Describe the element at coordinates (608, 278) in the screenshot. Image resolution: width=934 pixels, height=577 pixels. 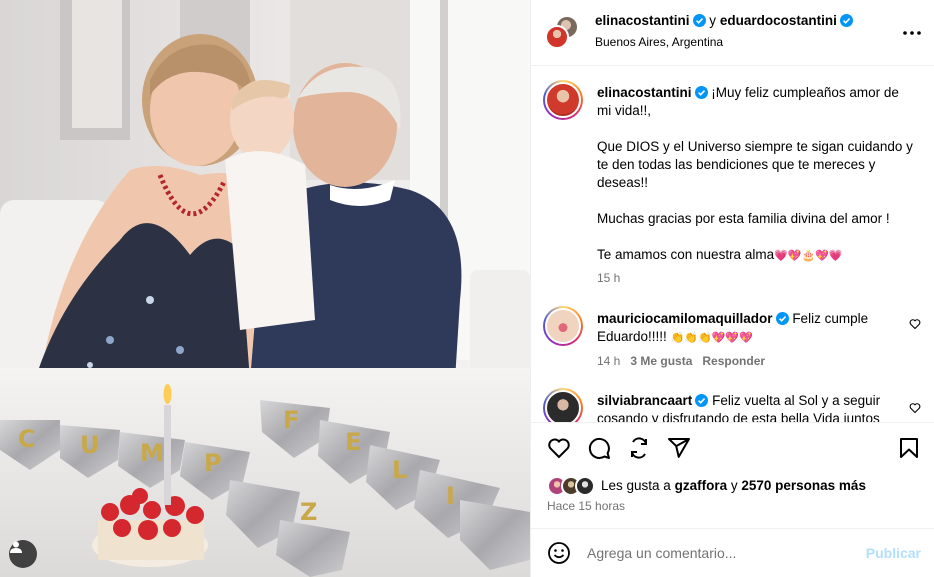
I see `caption-time: 15 h` at that location.